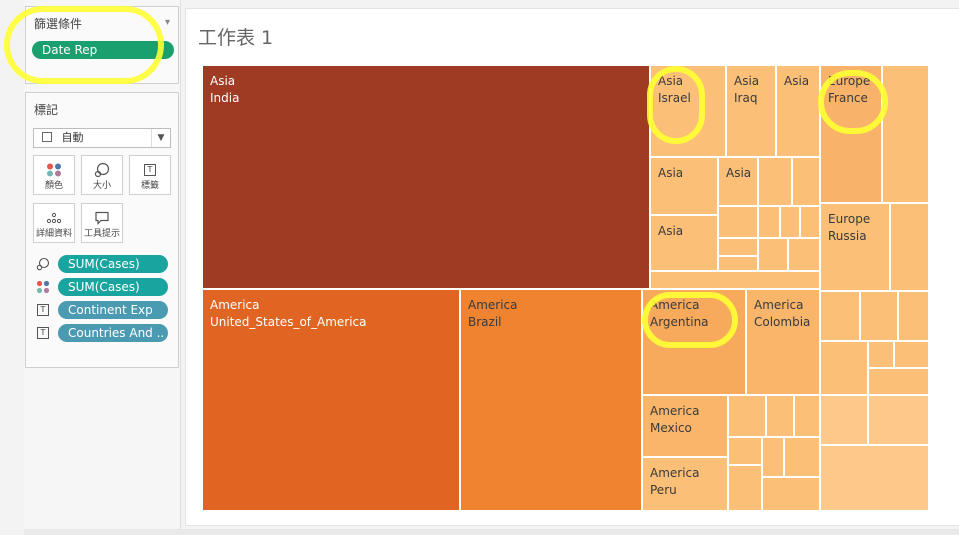  I want to click on treemap-cell-iraq: Asia Iraq, so click(751, 111).